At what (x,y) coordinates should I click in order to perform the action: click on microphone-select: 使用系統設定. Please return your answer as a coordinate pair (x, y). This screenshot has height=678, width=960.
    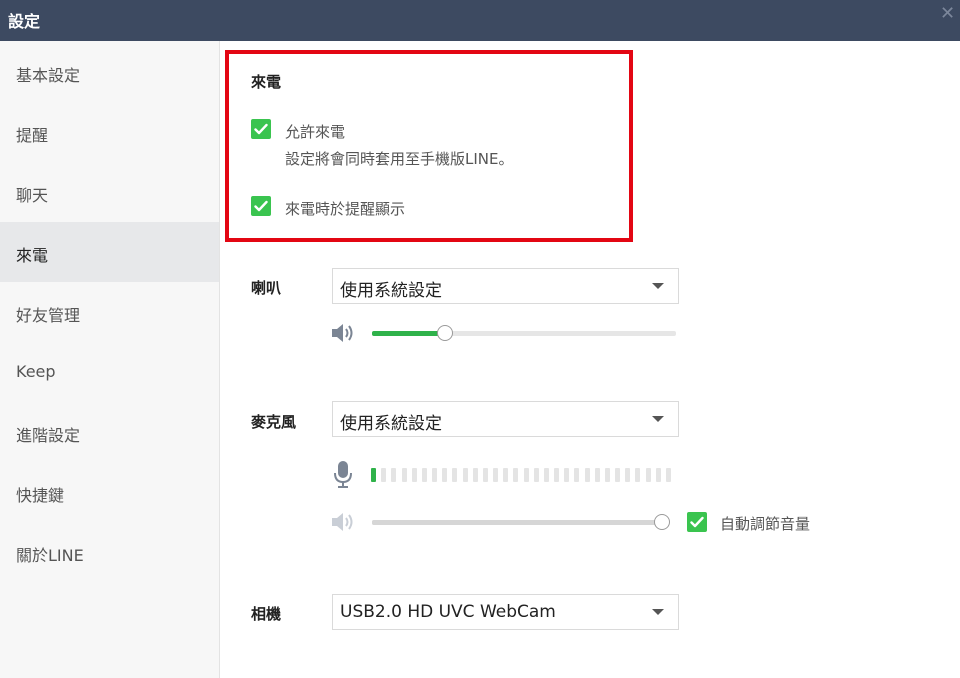
    Looking at the image, I should click on (505, 419).